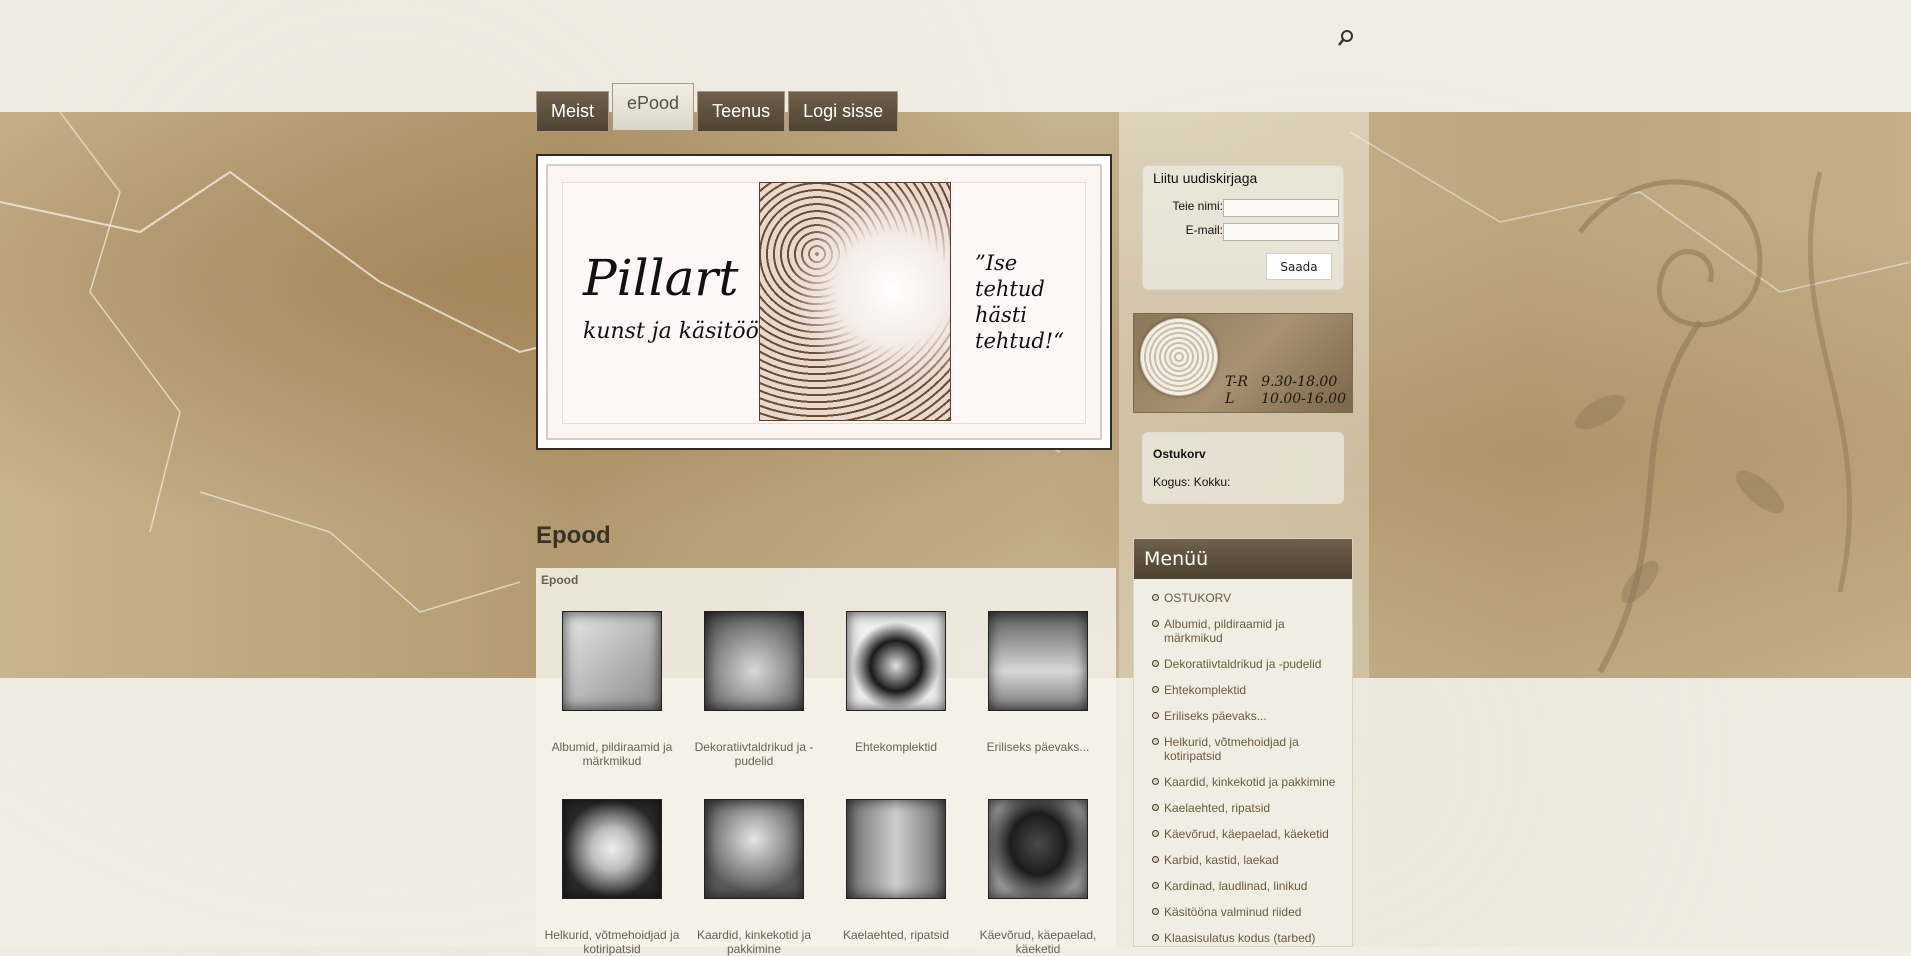 The height and width of the screenshot is (956, 1911). What do you see at coordinates (843, 111) in the screenshot?
I see `tab-logi-sisse: Logi sisse` at bounding box center [843, 111].